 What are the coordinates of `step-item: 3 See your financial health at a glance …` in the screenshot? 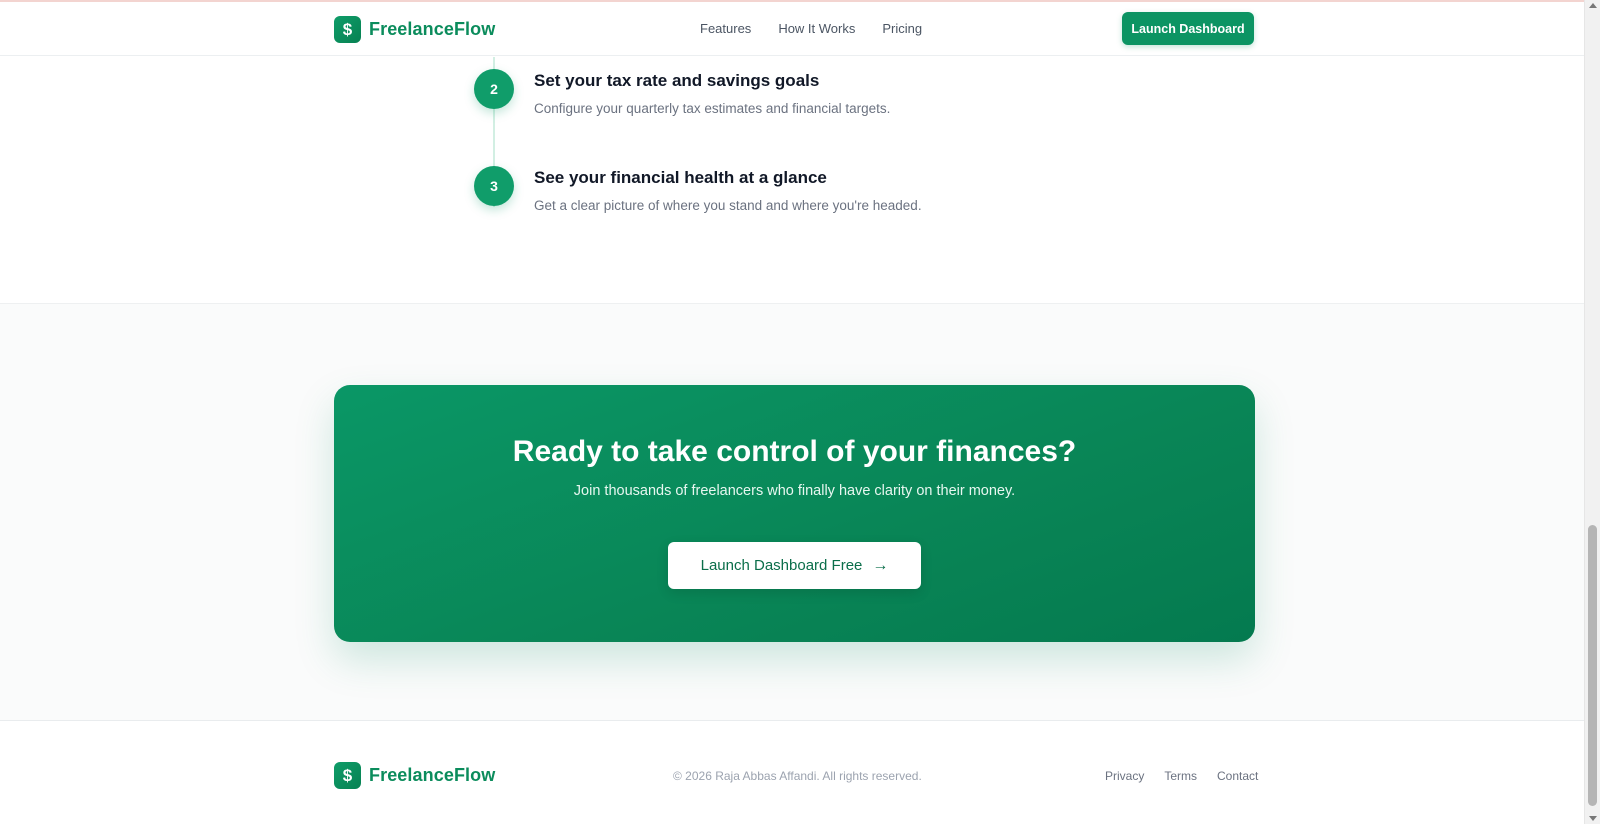 It's located at (698, 189).